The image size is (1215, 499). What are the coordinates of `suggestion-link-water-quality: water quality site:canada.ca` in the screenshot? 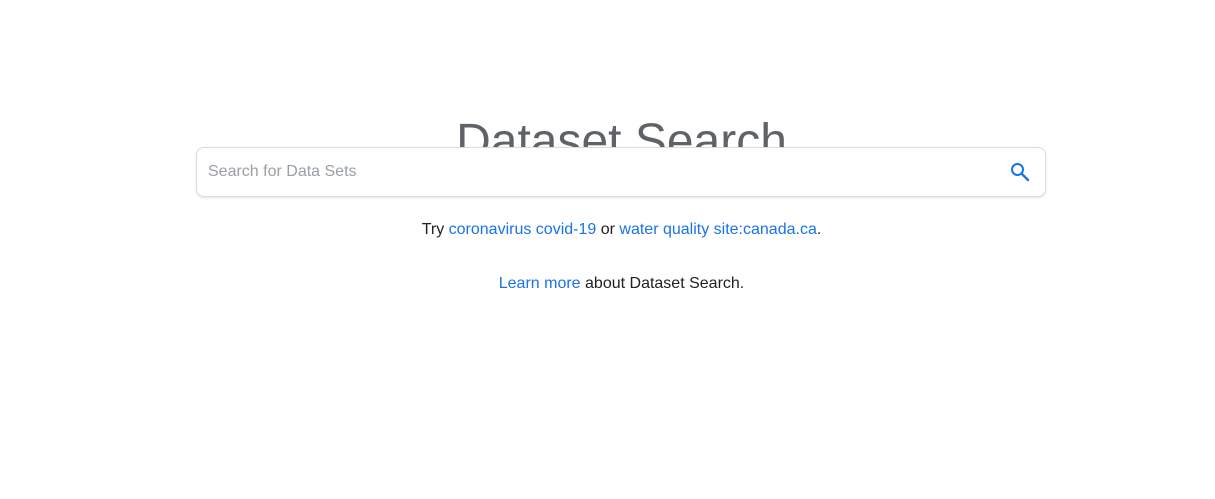 It's located at (717, 229).